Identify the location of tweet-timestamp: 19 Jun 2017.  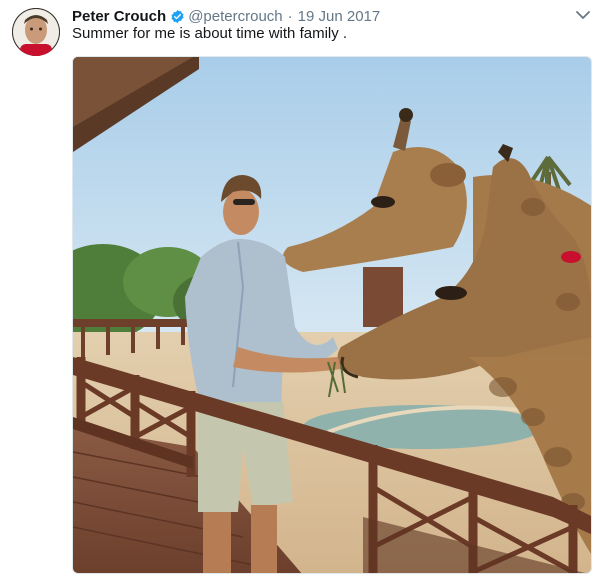
(339, 16).